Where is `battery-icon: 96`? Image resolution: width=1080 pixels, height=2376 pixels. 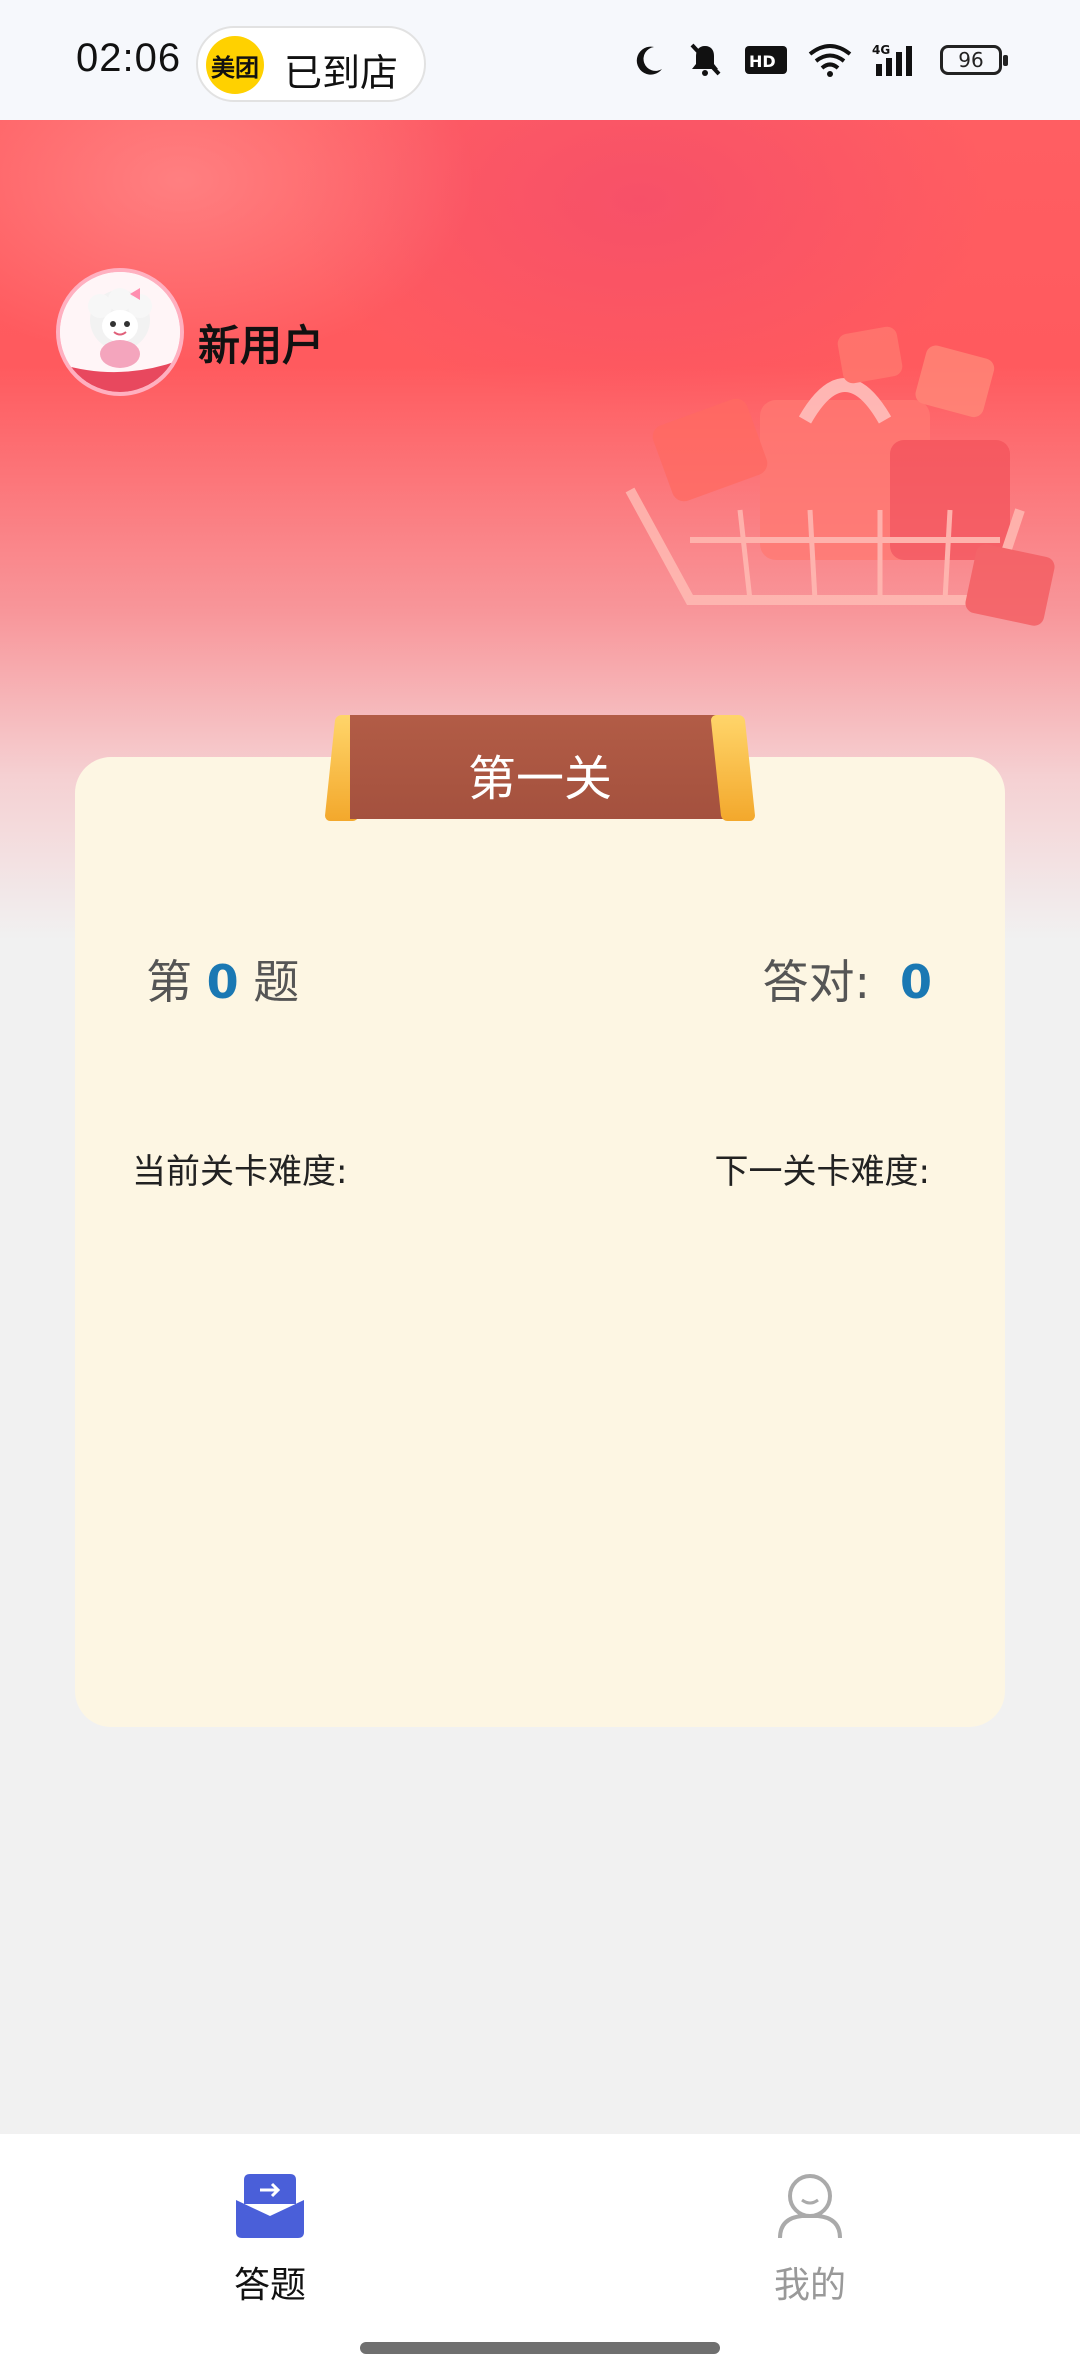 battery-icon: 96 is located at coordinates (974, 60).